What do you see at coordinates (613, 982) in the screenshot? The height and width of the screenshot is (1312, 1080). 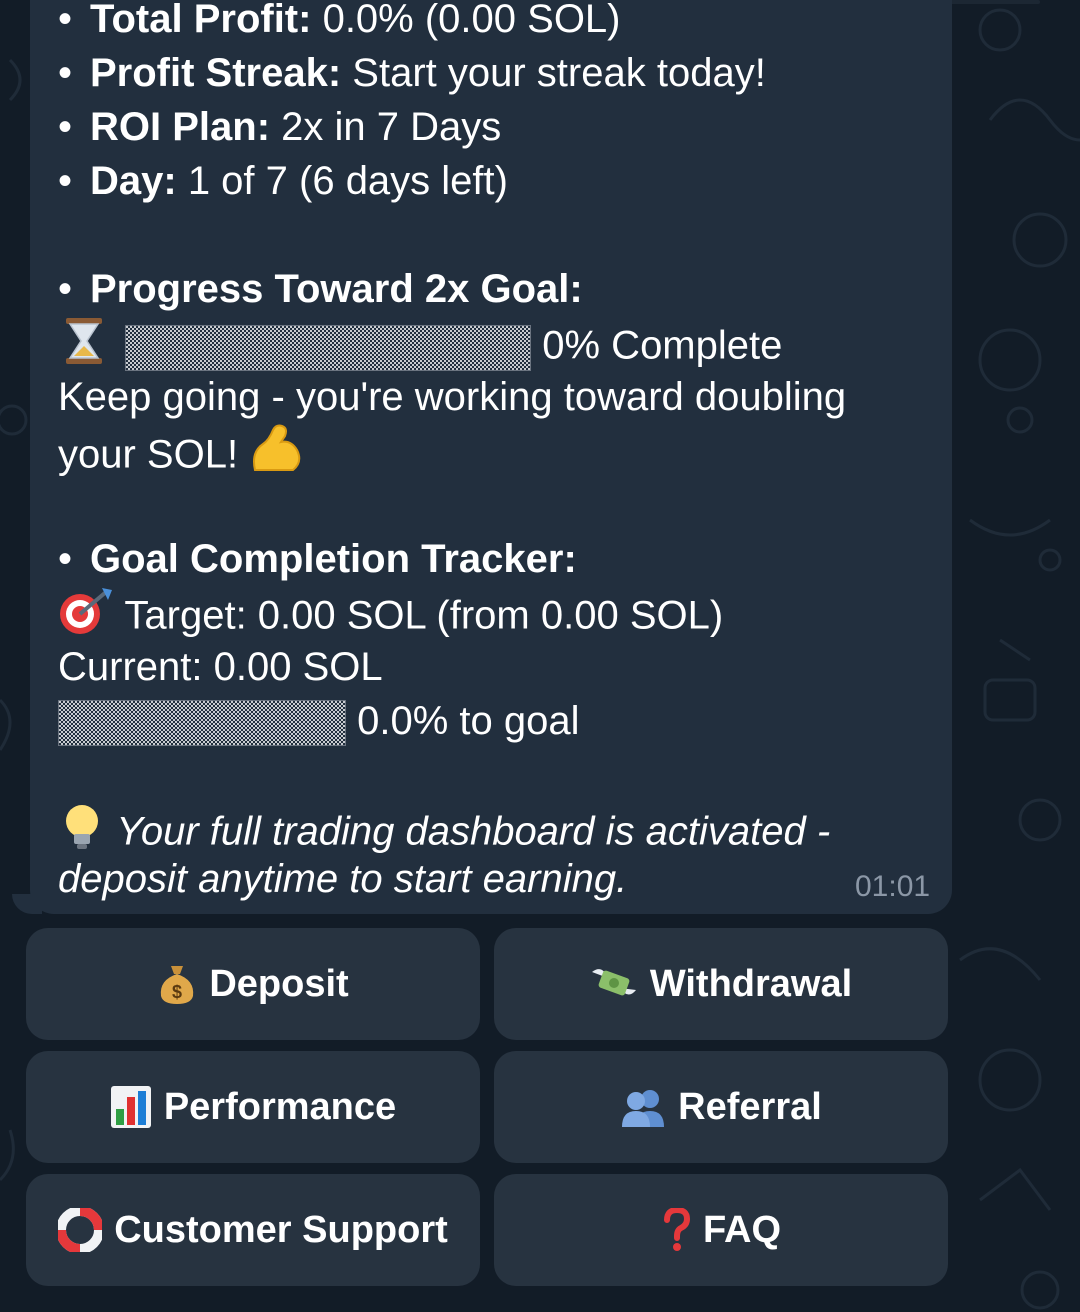 I see `money-with-wings-icon` at bounding box center [613, 982].